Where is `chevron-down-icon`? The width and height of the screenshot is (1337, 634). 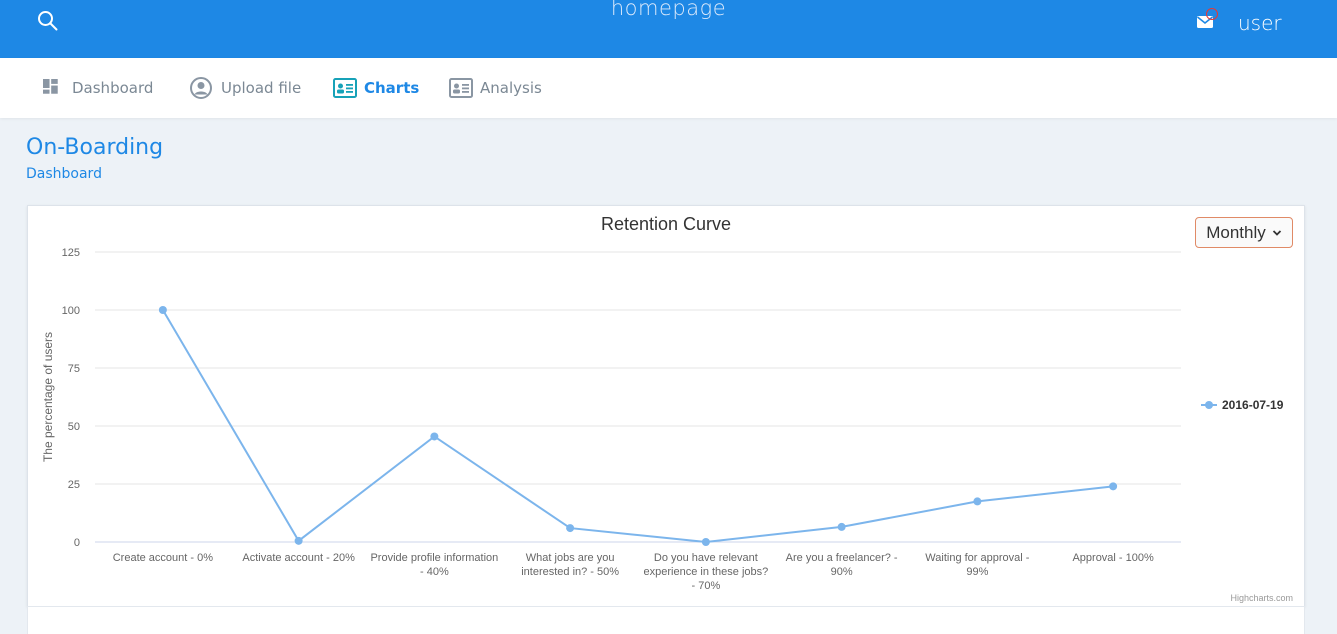
chevron-down-icon is located at coordinates (1276, 232).